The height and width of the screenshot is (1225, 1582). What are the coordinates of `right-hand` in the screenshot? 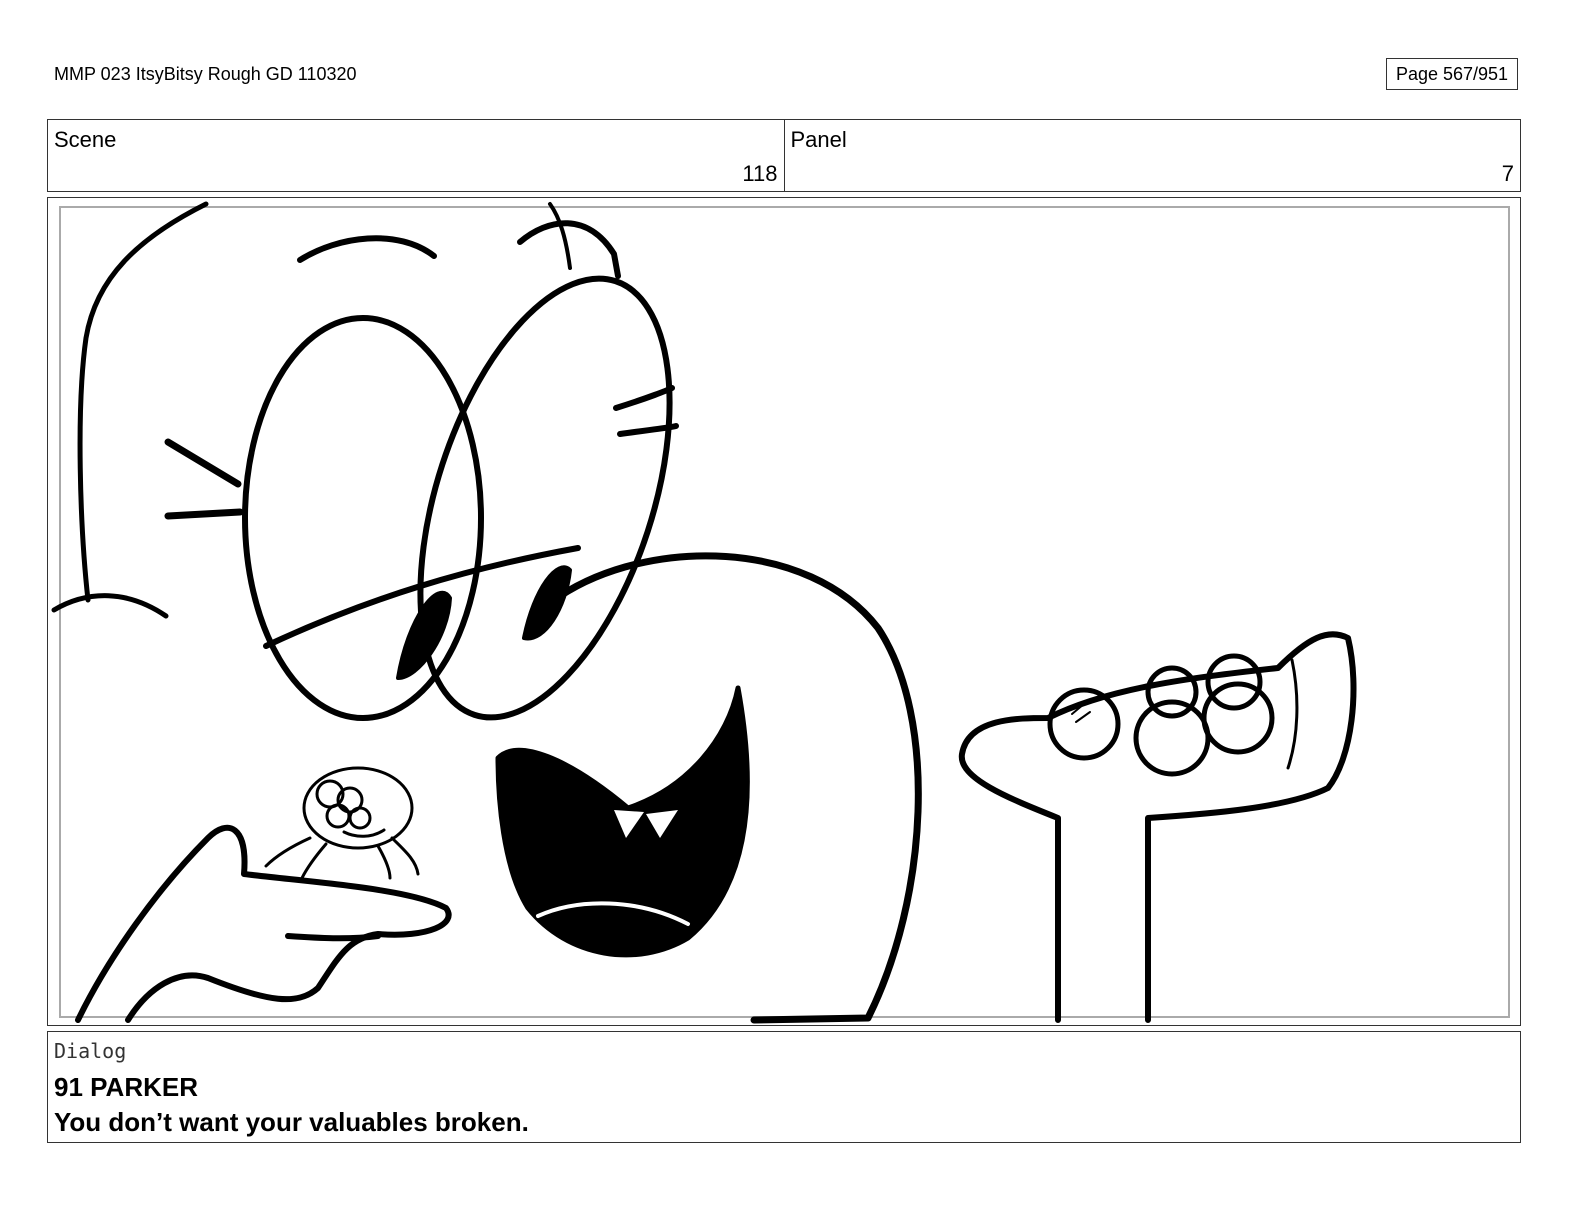 It's located at (1157, 827).